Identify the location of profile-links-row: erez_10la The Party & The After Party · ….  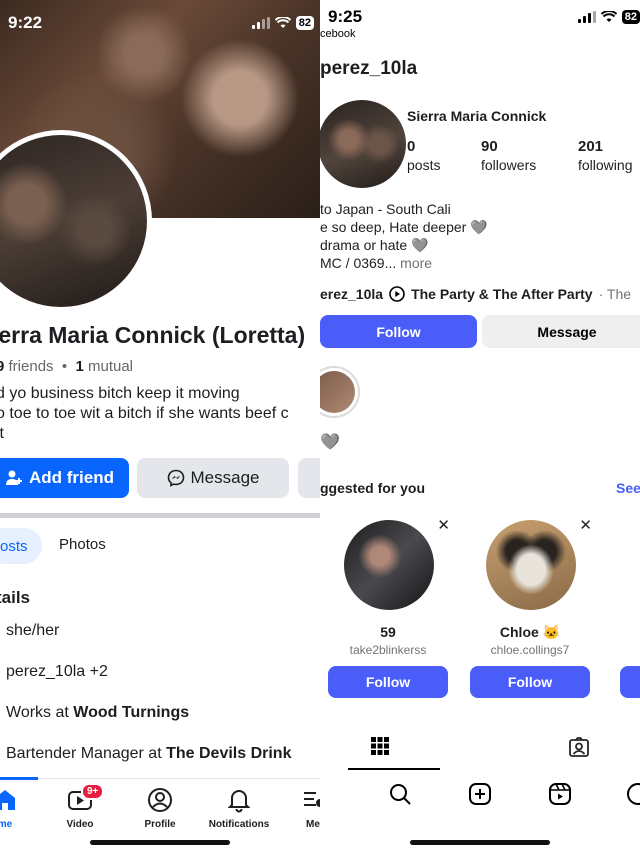
(475, 294).